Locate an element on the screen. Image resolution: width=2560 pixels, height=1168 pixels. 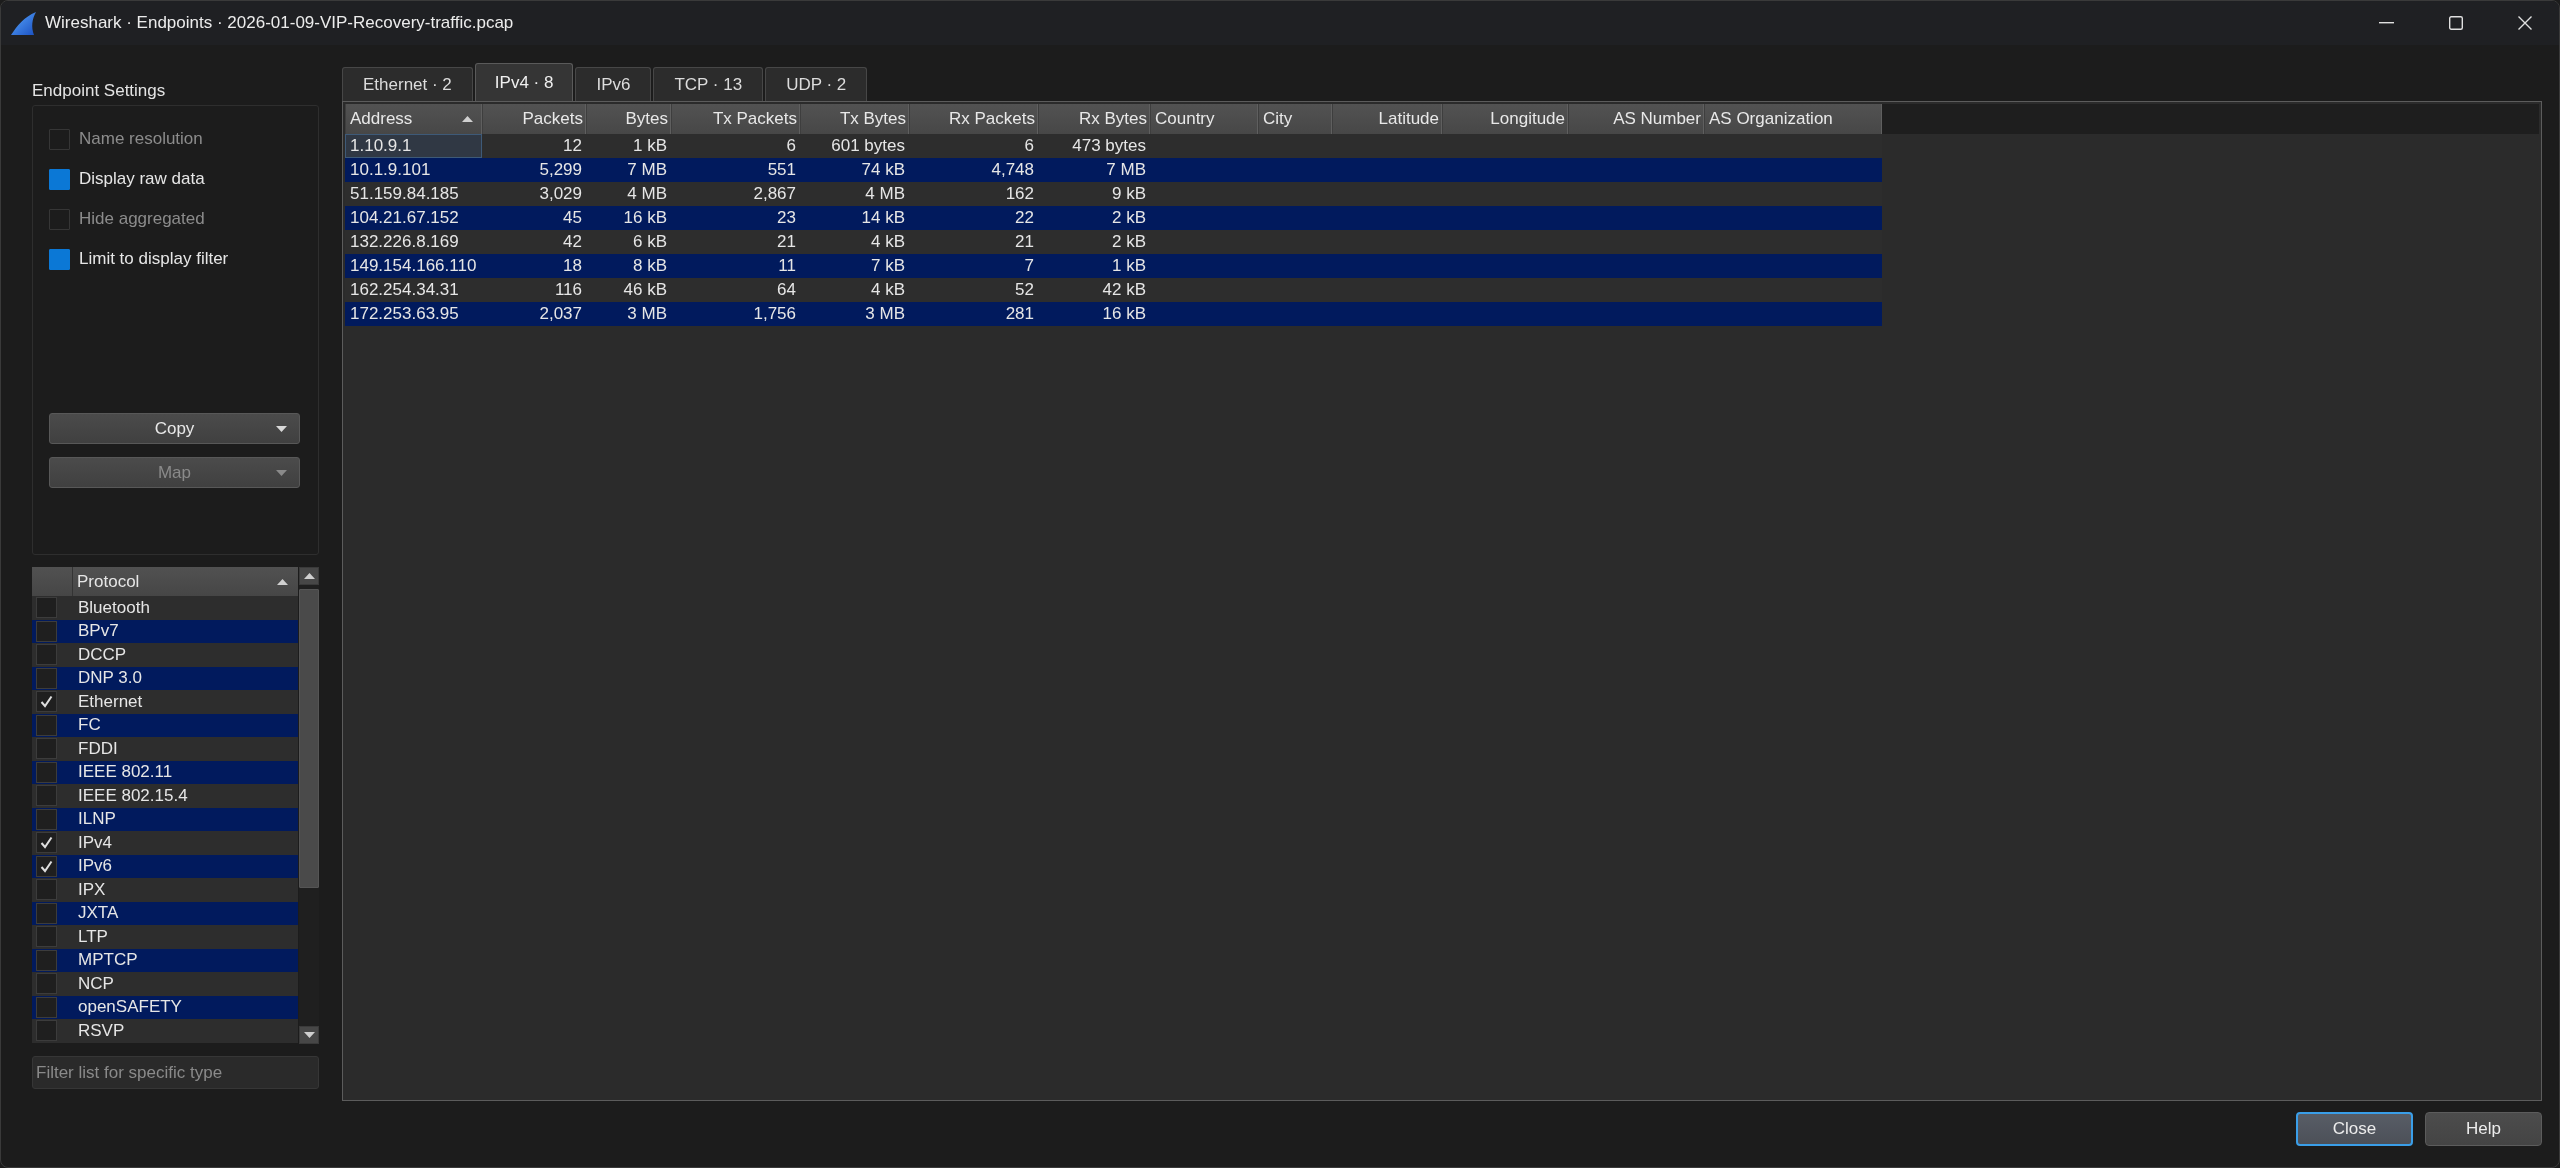
column-header: Country is located at coordinates (1204, 119).